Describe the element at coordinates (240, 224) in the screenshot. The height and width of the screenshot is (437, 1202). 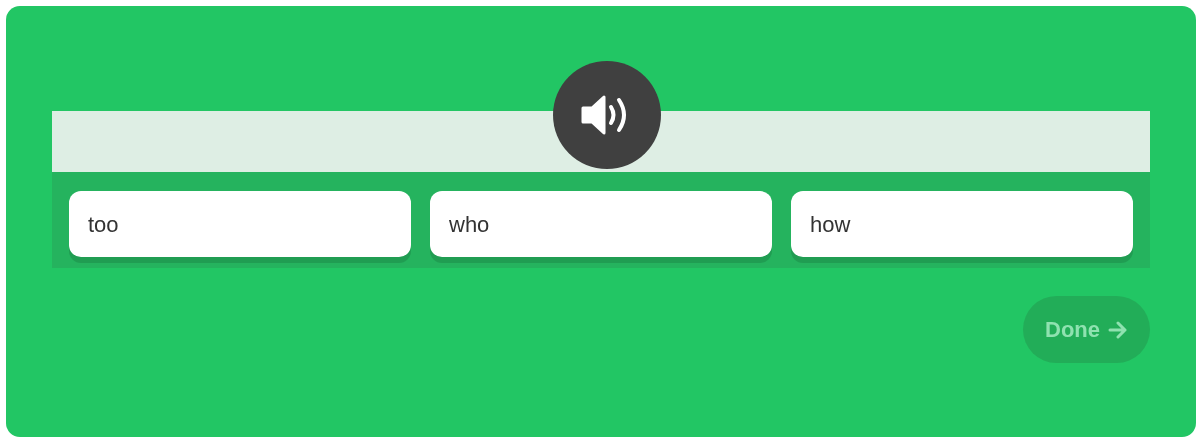
I see `word-choice: too` at that location.